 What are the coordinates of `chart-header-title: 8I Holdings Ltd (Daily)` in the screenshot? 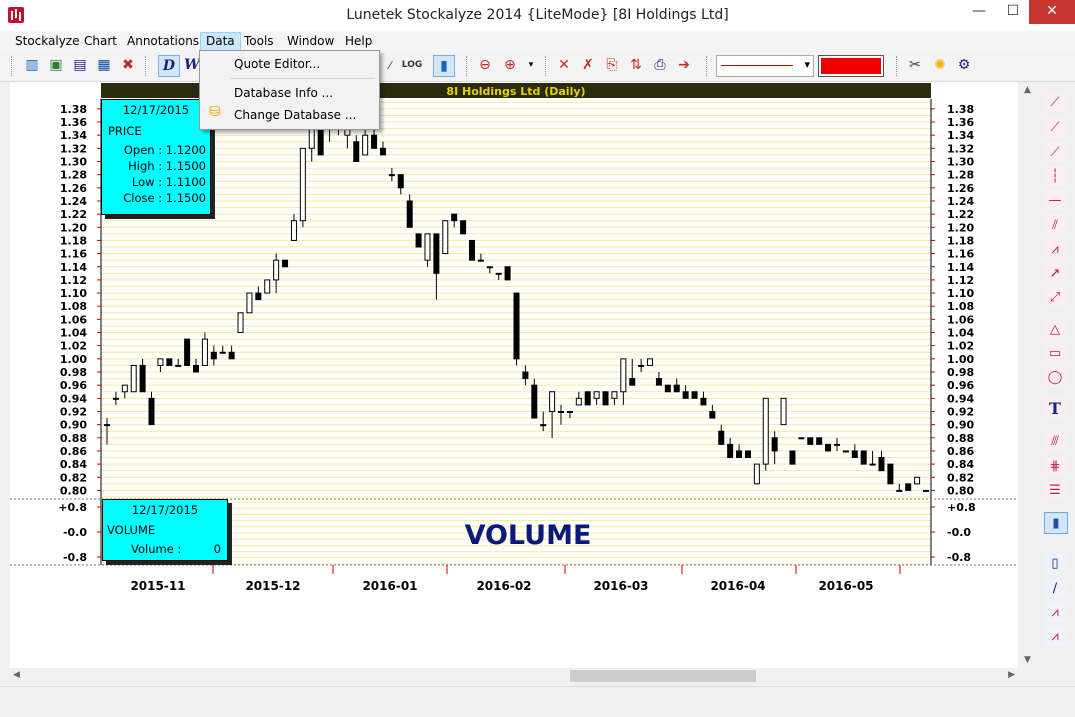 It's located at (515, 91).